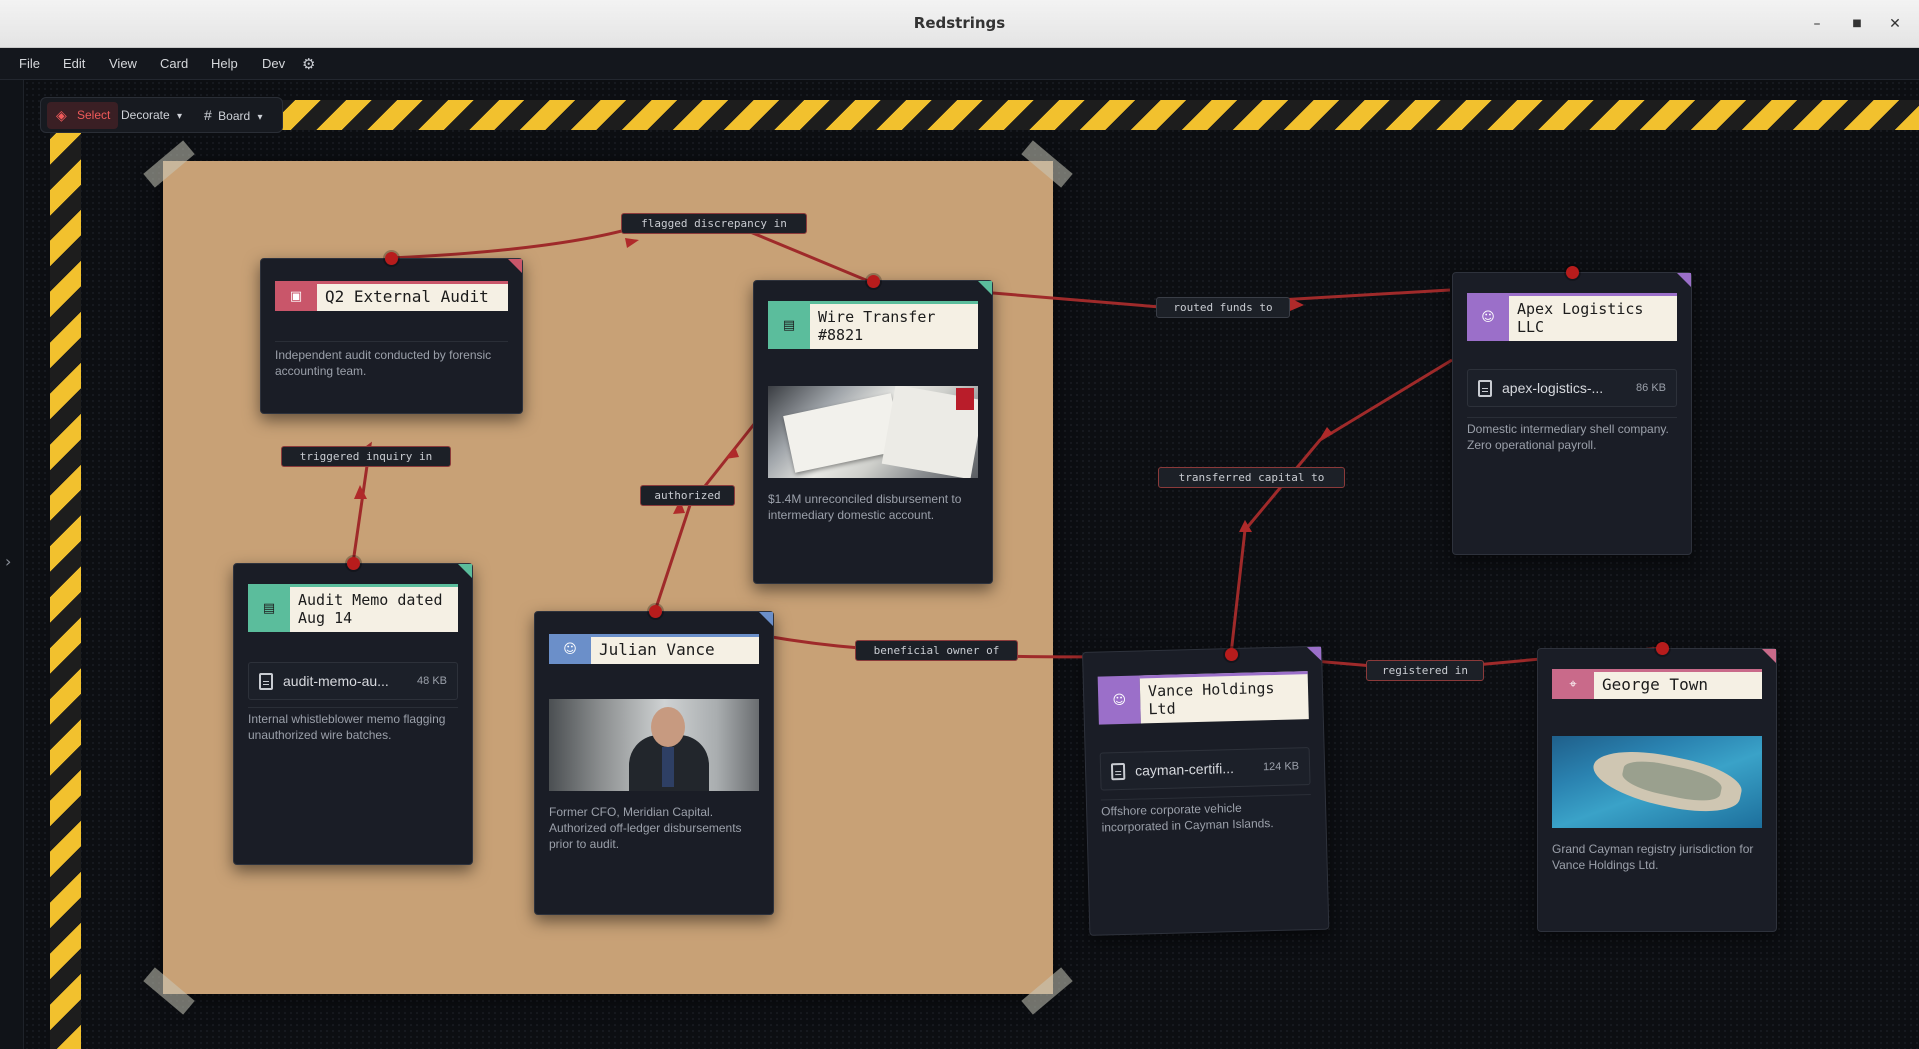 Image resolution: width=1919 pixels, height=1049 pixels. I want to click on window-title: Redstrings, so click(959, 23).